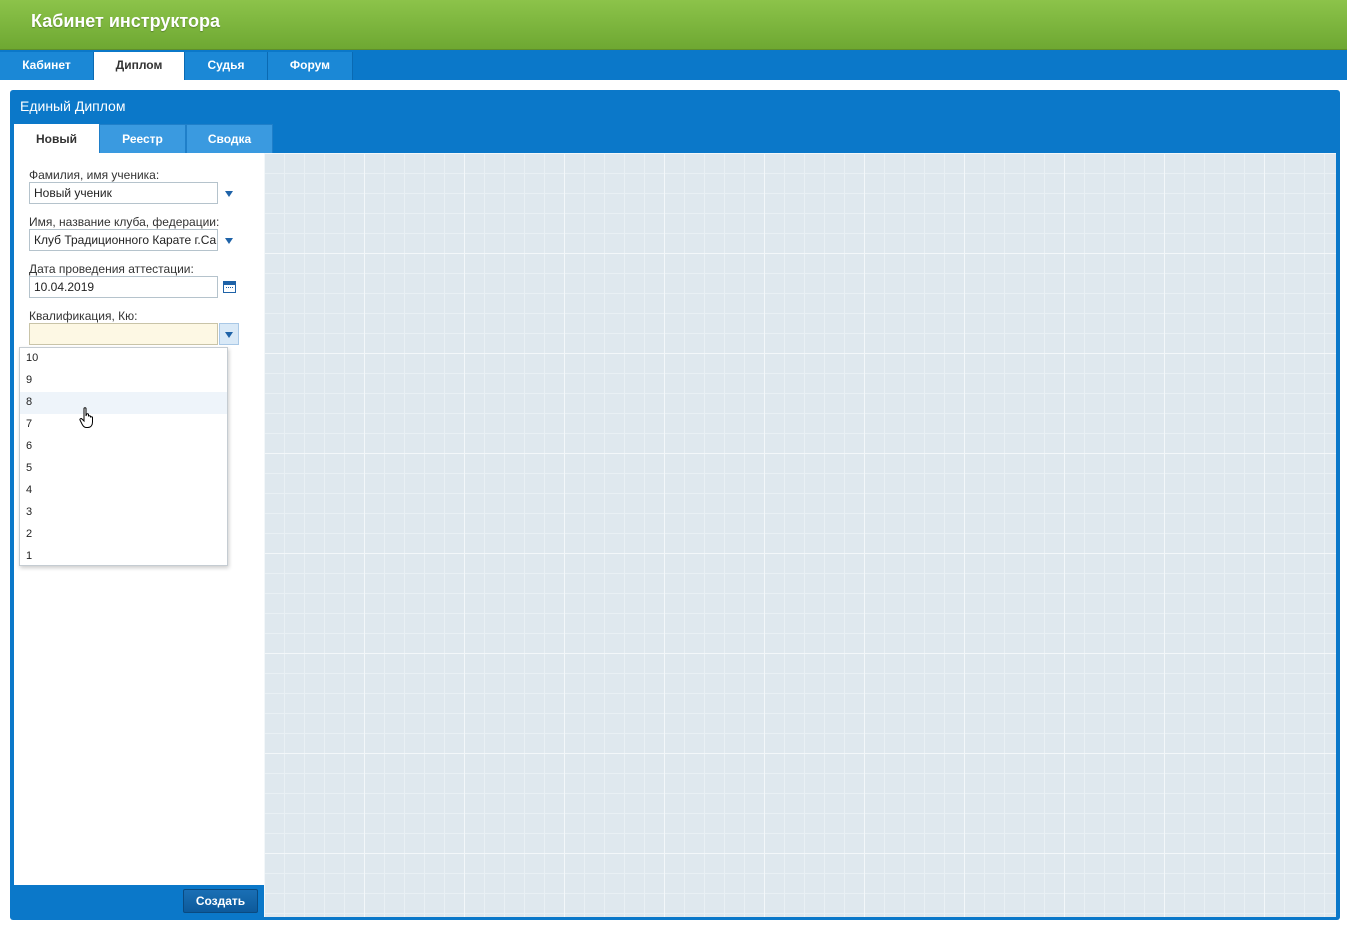 The height and width of the screenshot is (929, 1347). I want to click on list-item: 7, so click(123, 425).